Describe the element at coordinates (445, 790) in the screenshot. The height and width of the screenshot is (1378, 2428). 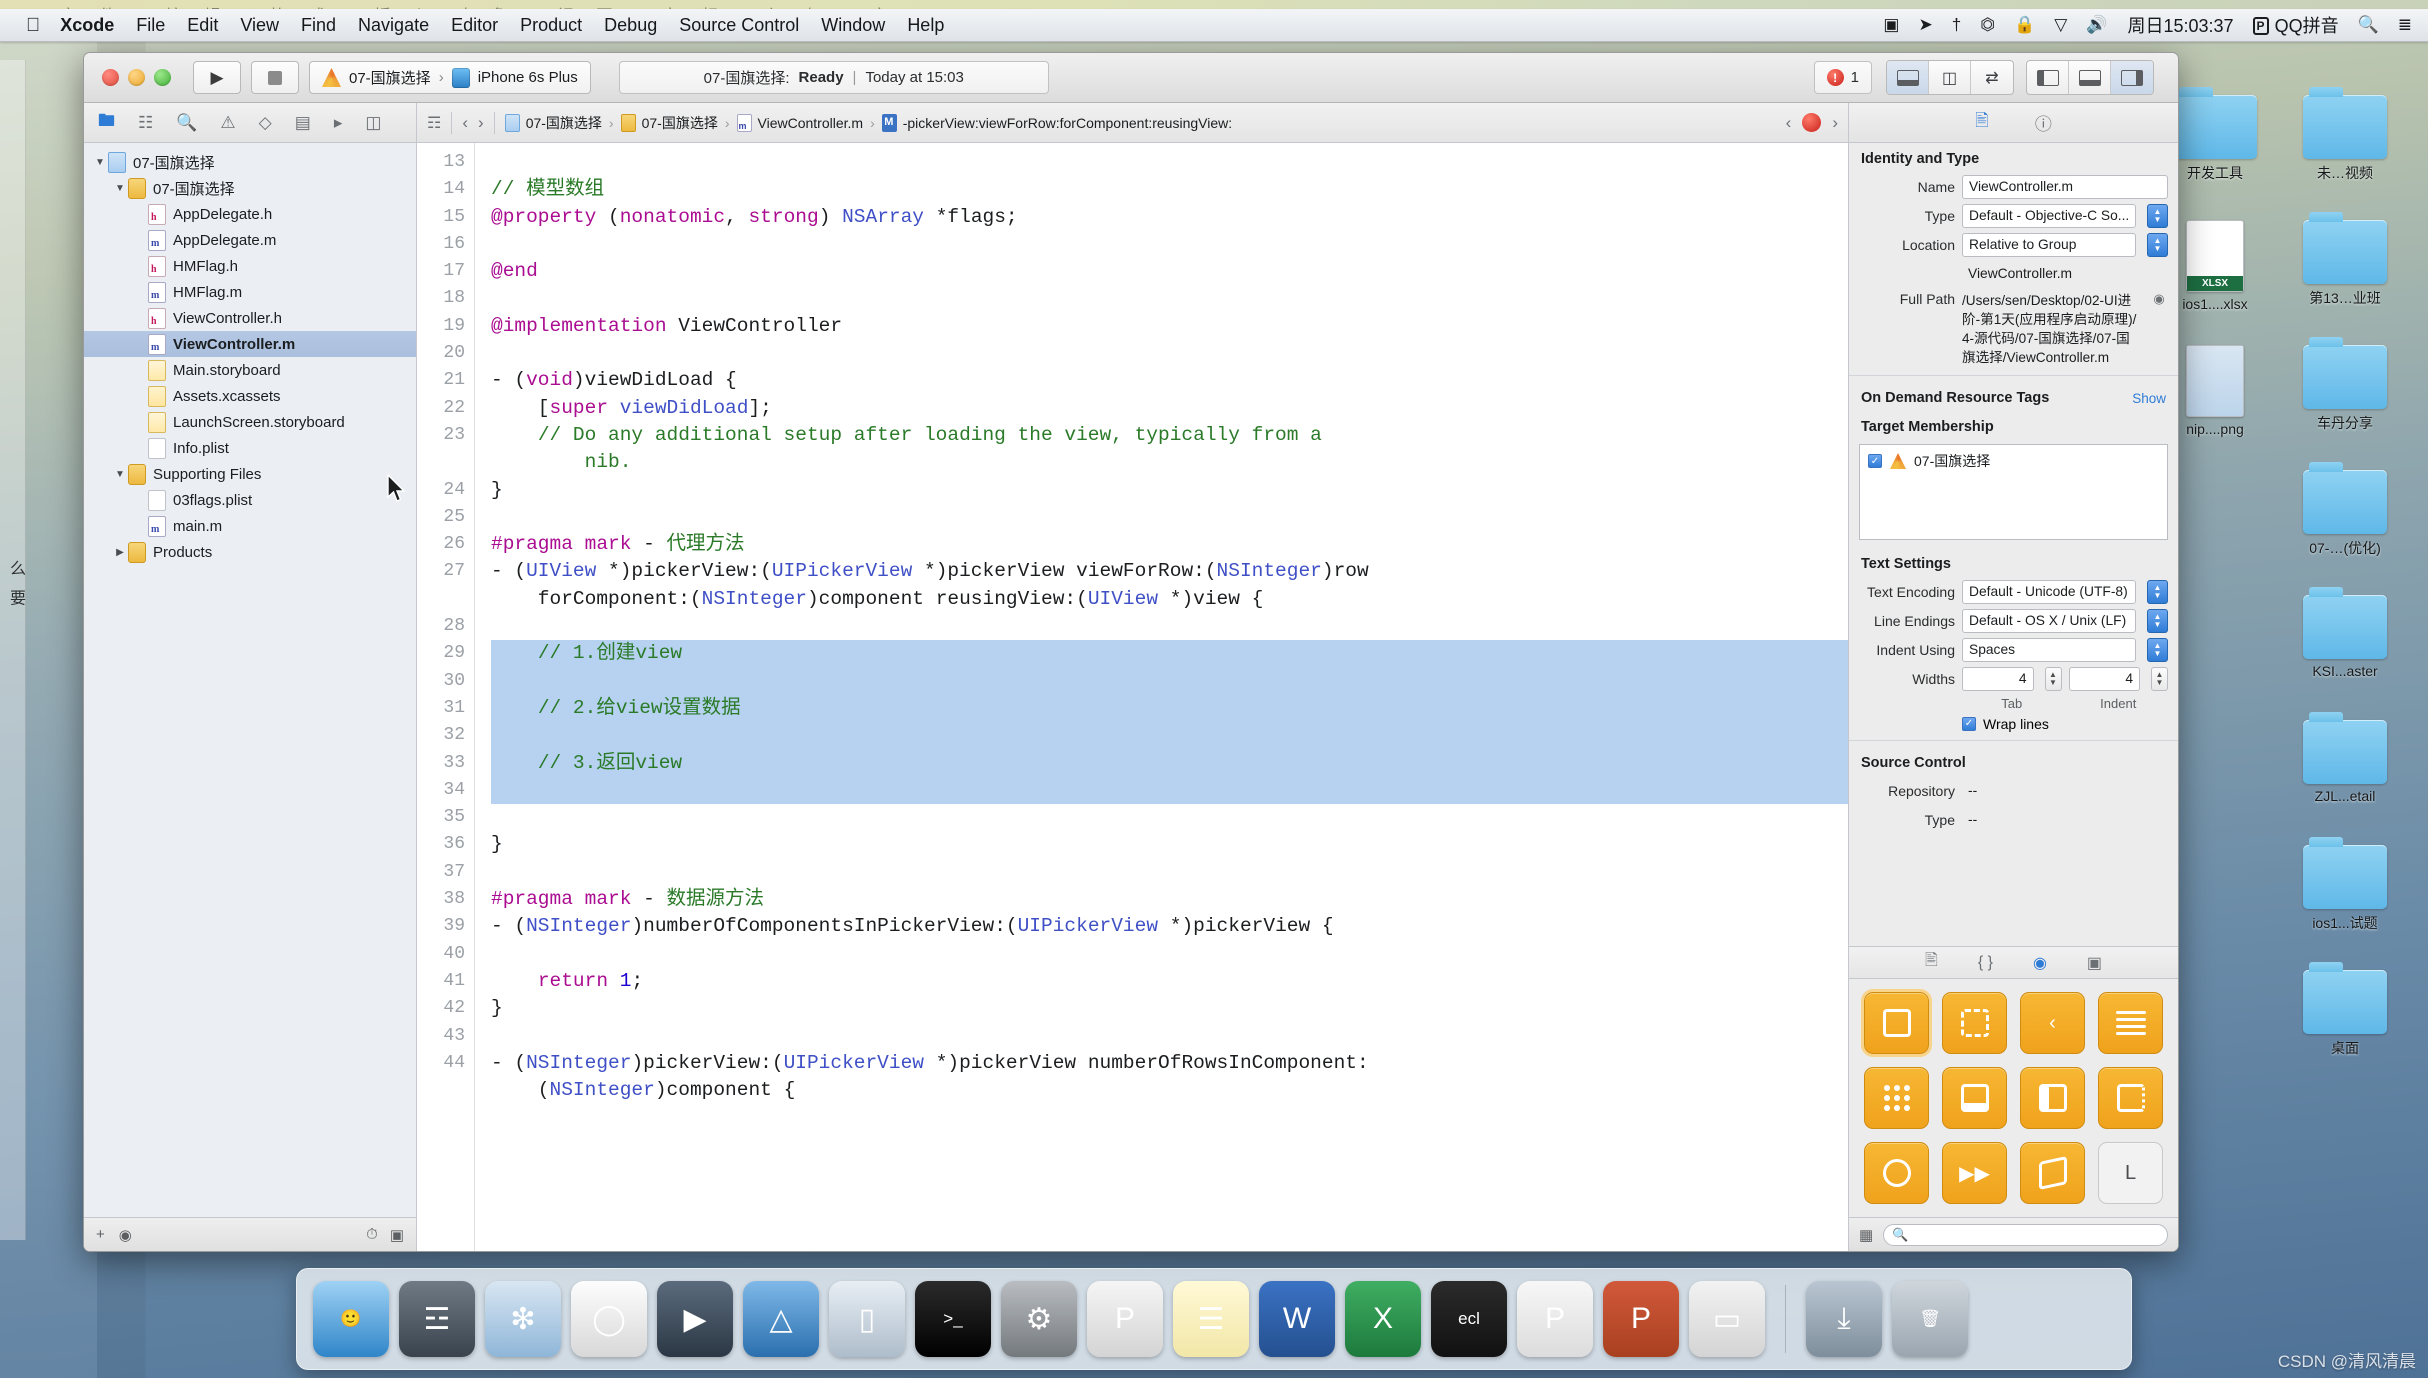
I see `line-number: 34` at that location.